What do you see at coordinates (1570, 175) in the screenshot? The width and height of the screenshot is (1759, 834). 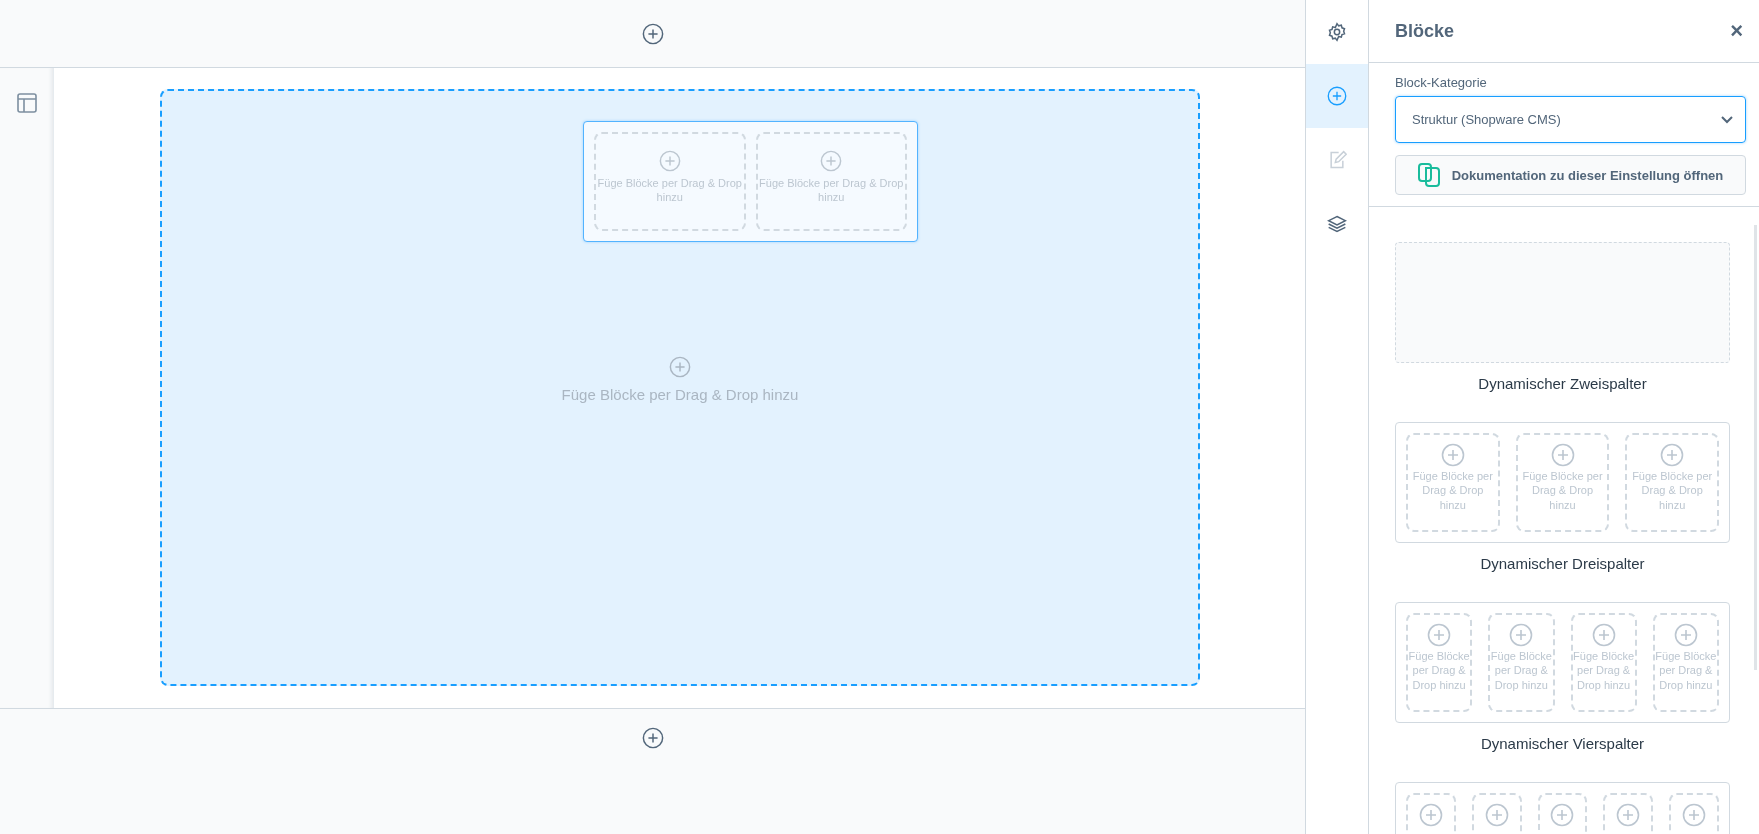 I see `documentation-button: Dokumentation zu dieser Einstellung öffnen` at bounding box center [1570, 175].